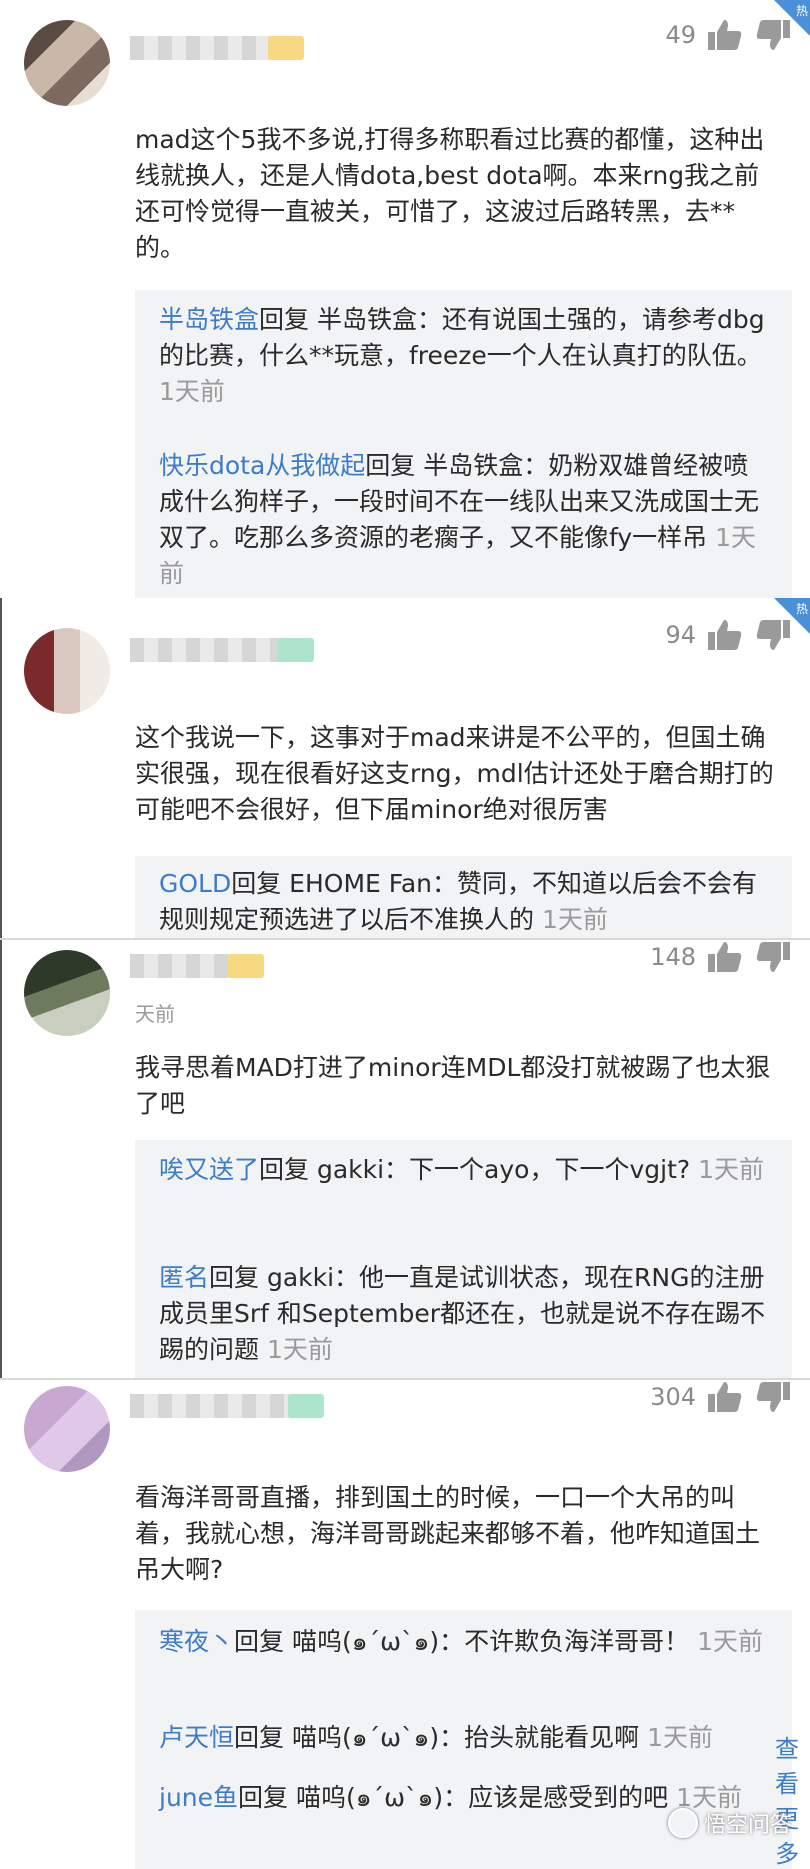 The image size is (810, 1869). I want to click on like-count: 304, so click(673, 1397).